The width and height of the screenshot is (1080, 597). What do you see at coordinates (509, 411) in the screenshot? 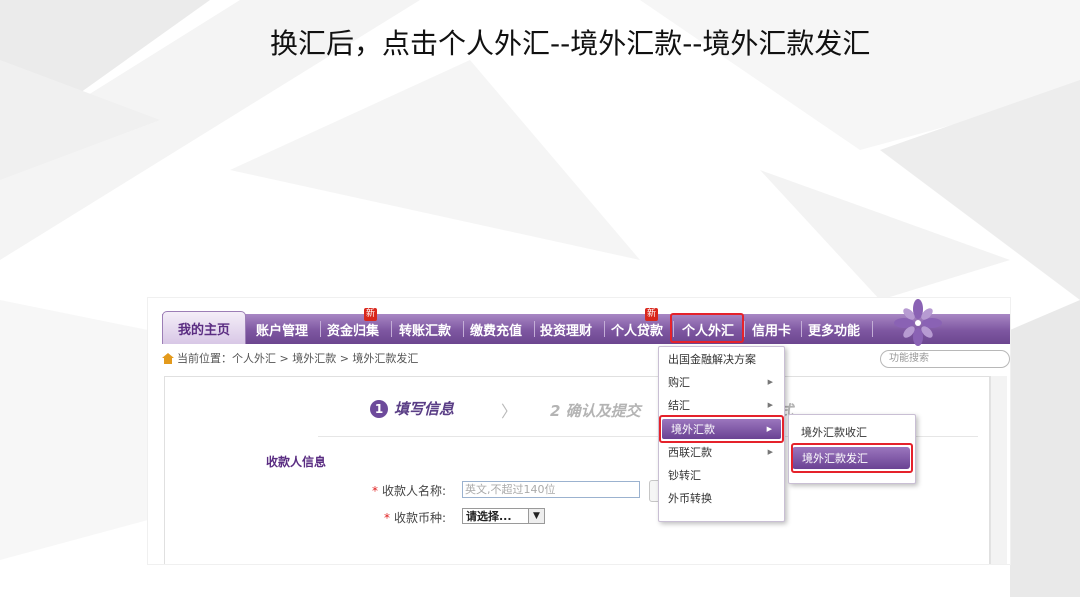
I see `step-arrow-icon: 〉` at bounding box center [509, 411].